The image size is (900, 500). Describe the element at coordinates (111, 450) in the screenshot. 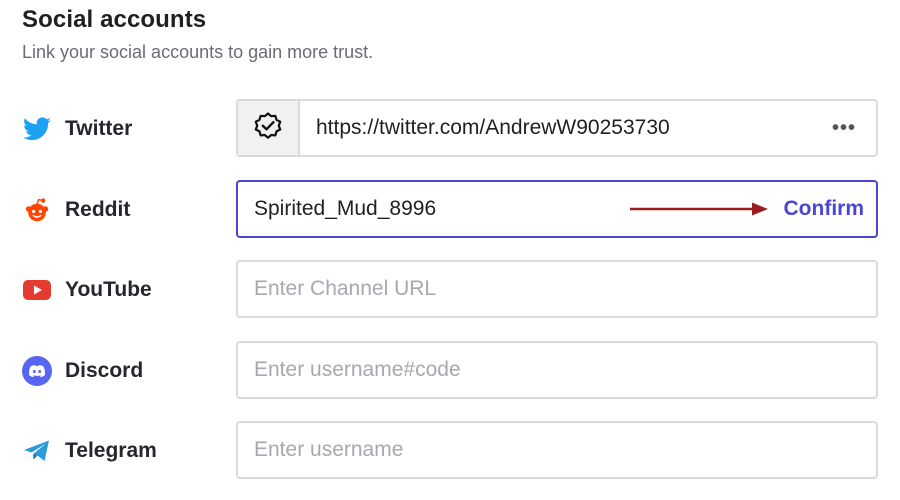

I see `telegram-name: Telegram` at that location.